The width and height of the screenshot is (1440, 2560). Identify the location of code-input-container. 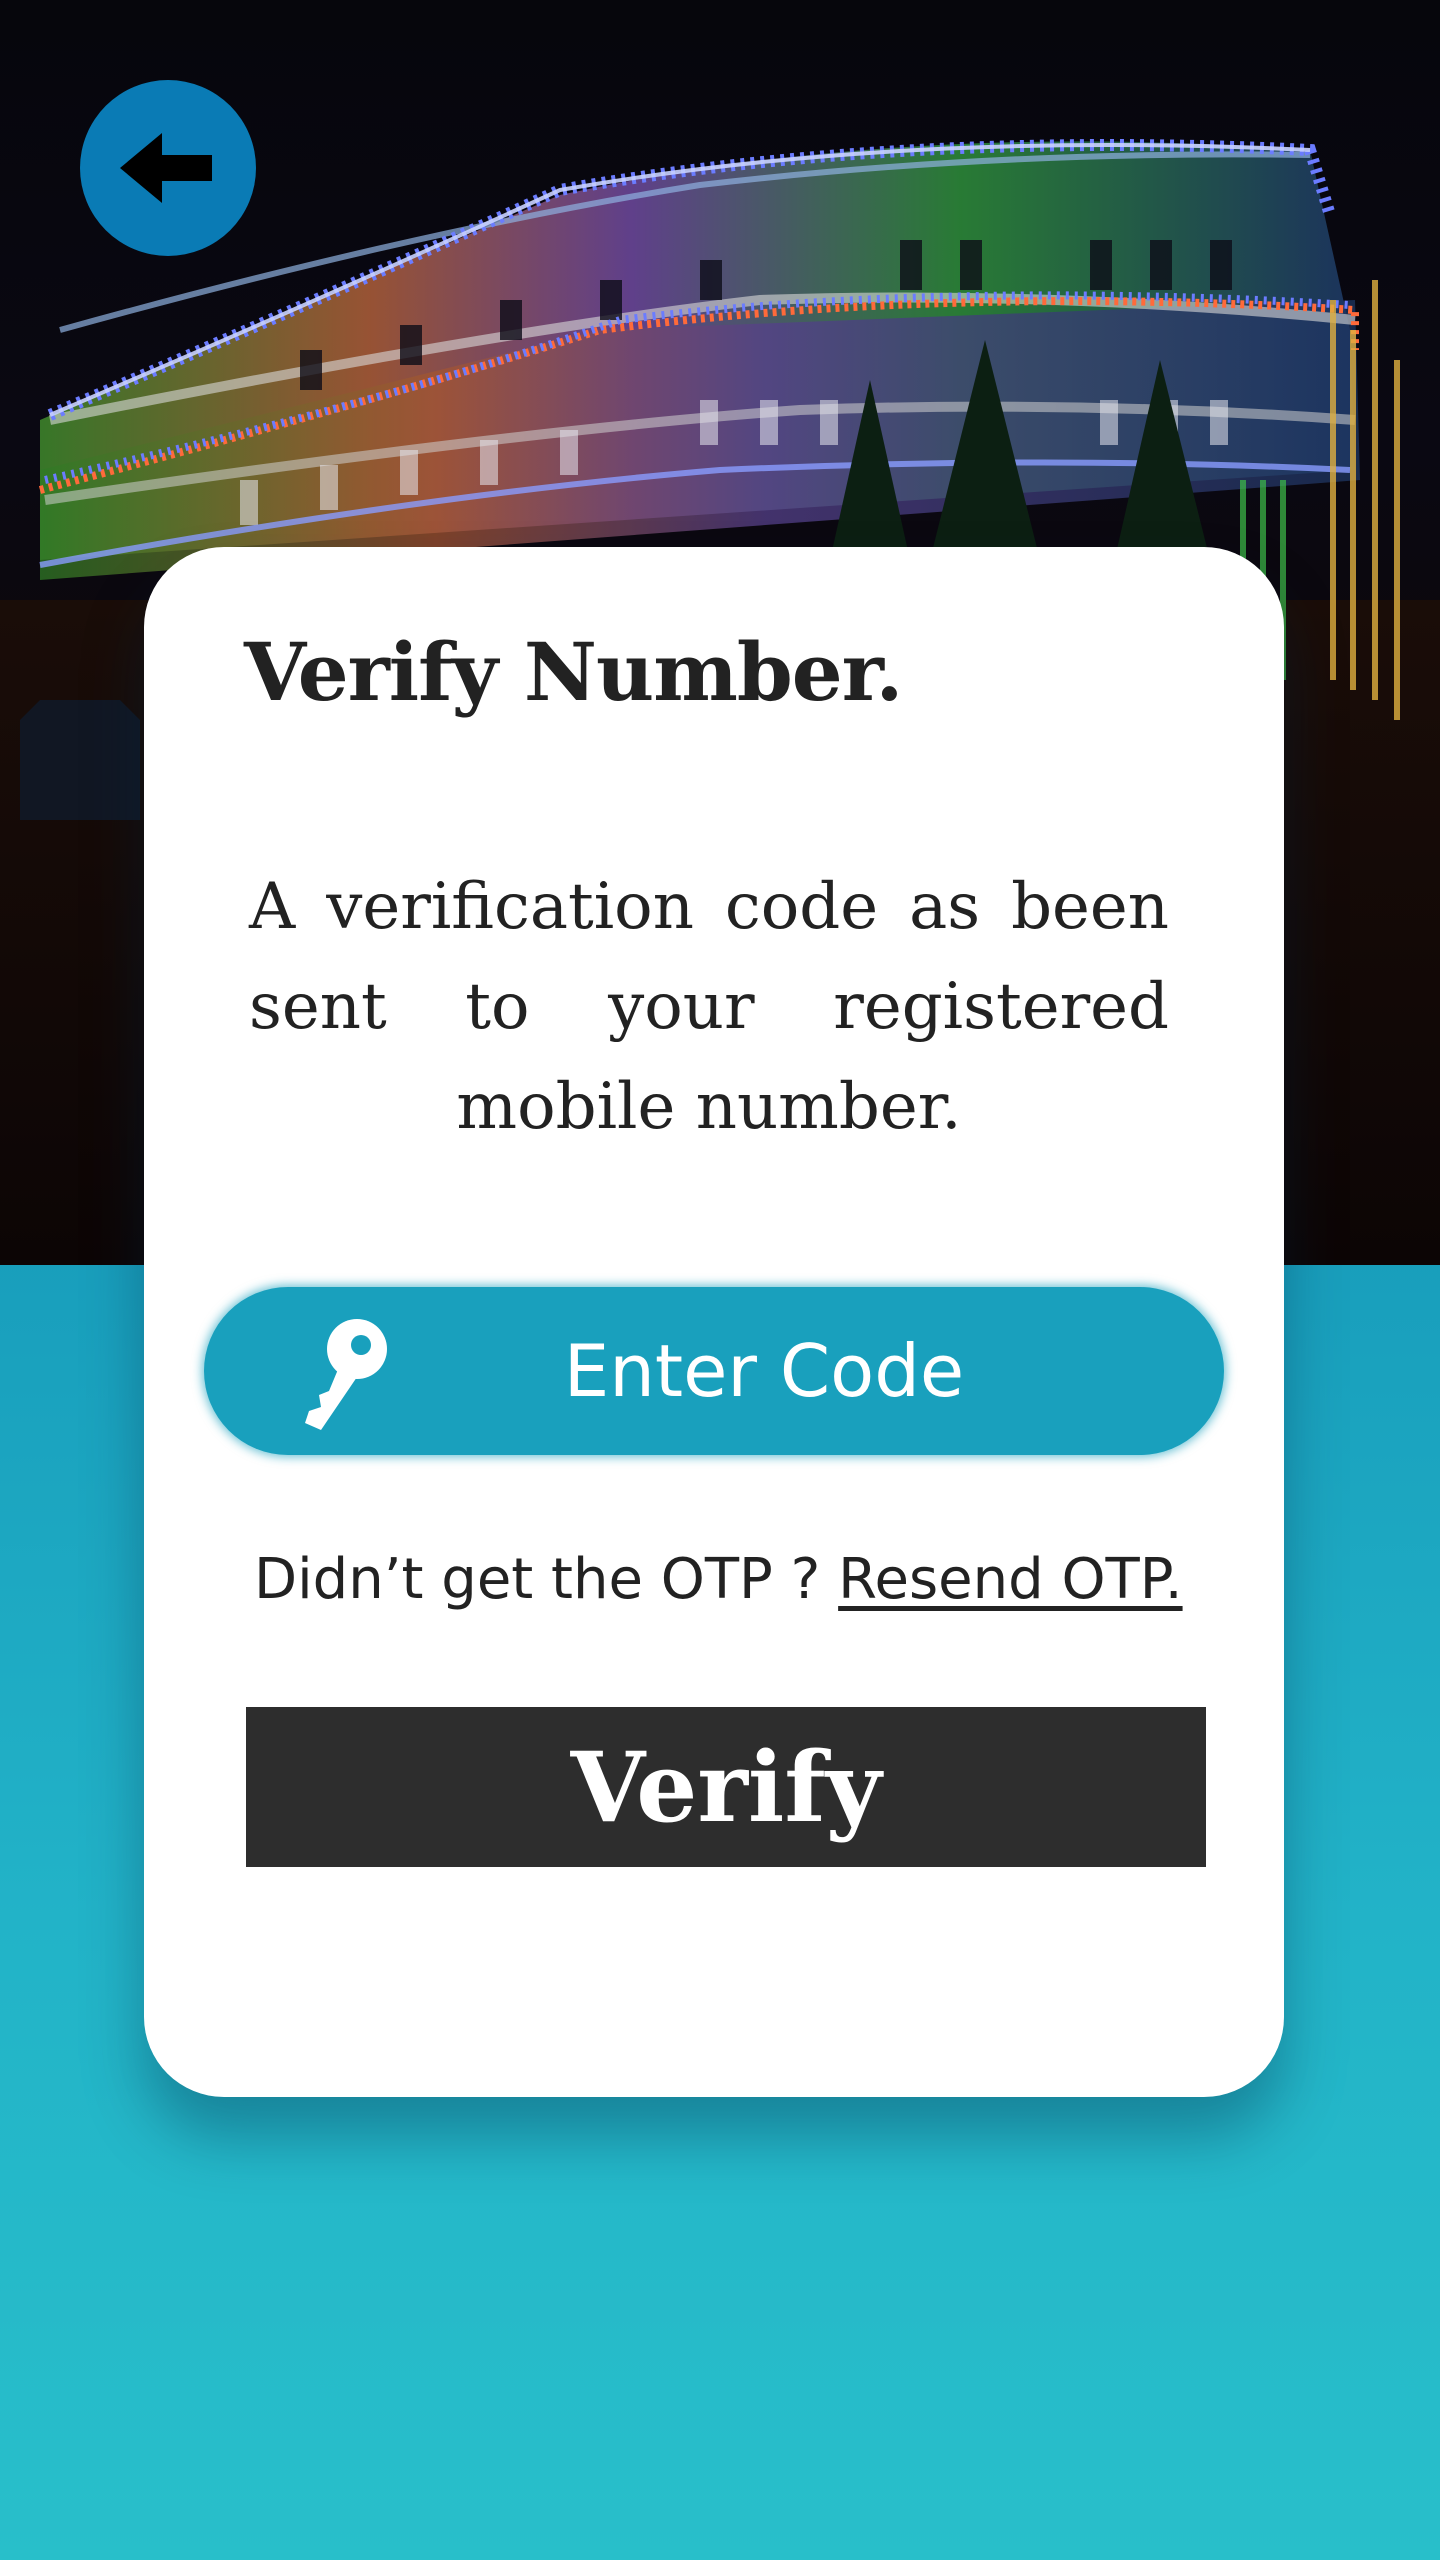
(714, 1371).